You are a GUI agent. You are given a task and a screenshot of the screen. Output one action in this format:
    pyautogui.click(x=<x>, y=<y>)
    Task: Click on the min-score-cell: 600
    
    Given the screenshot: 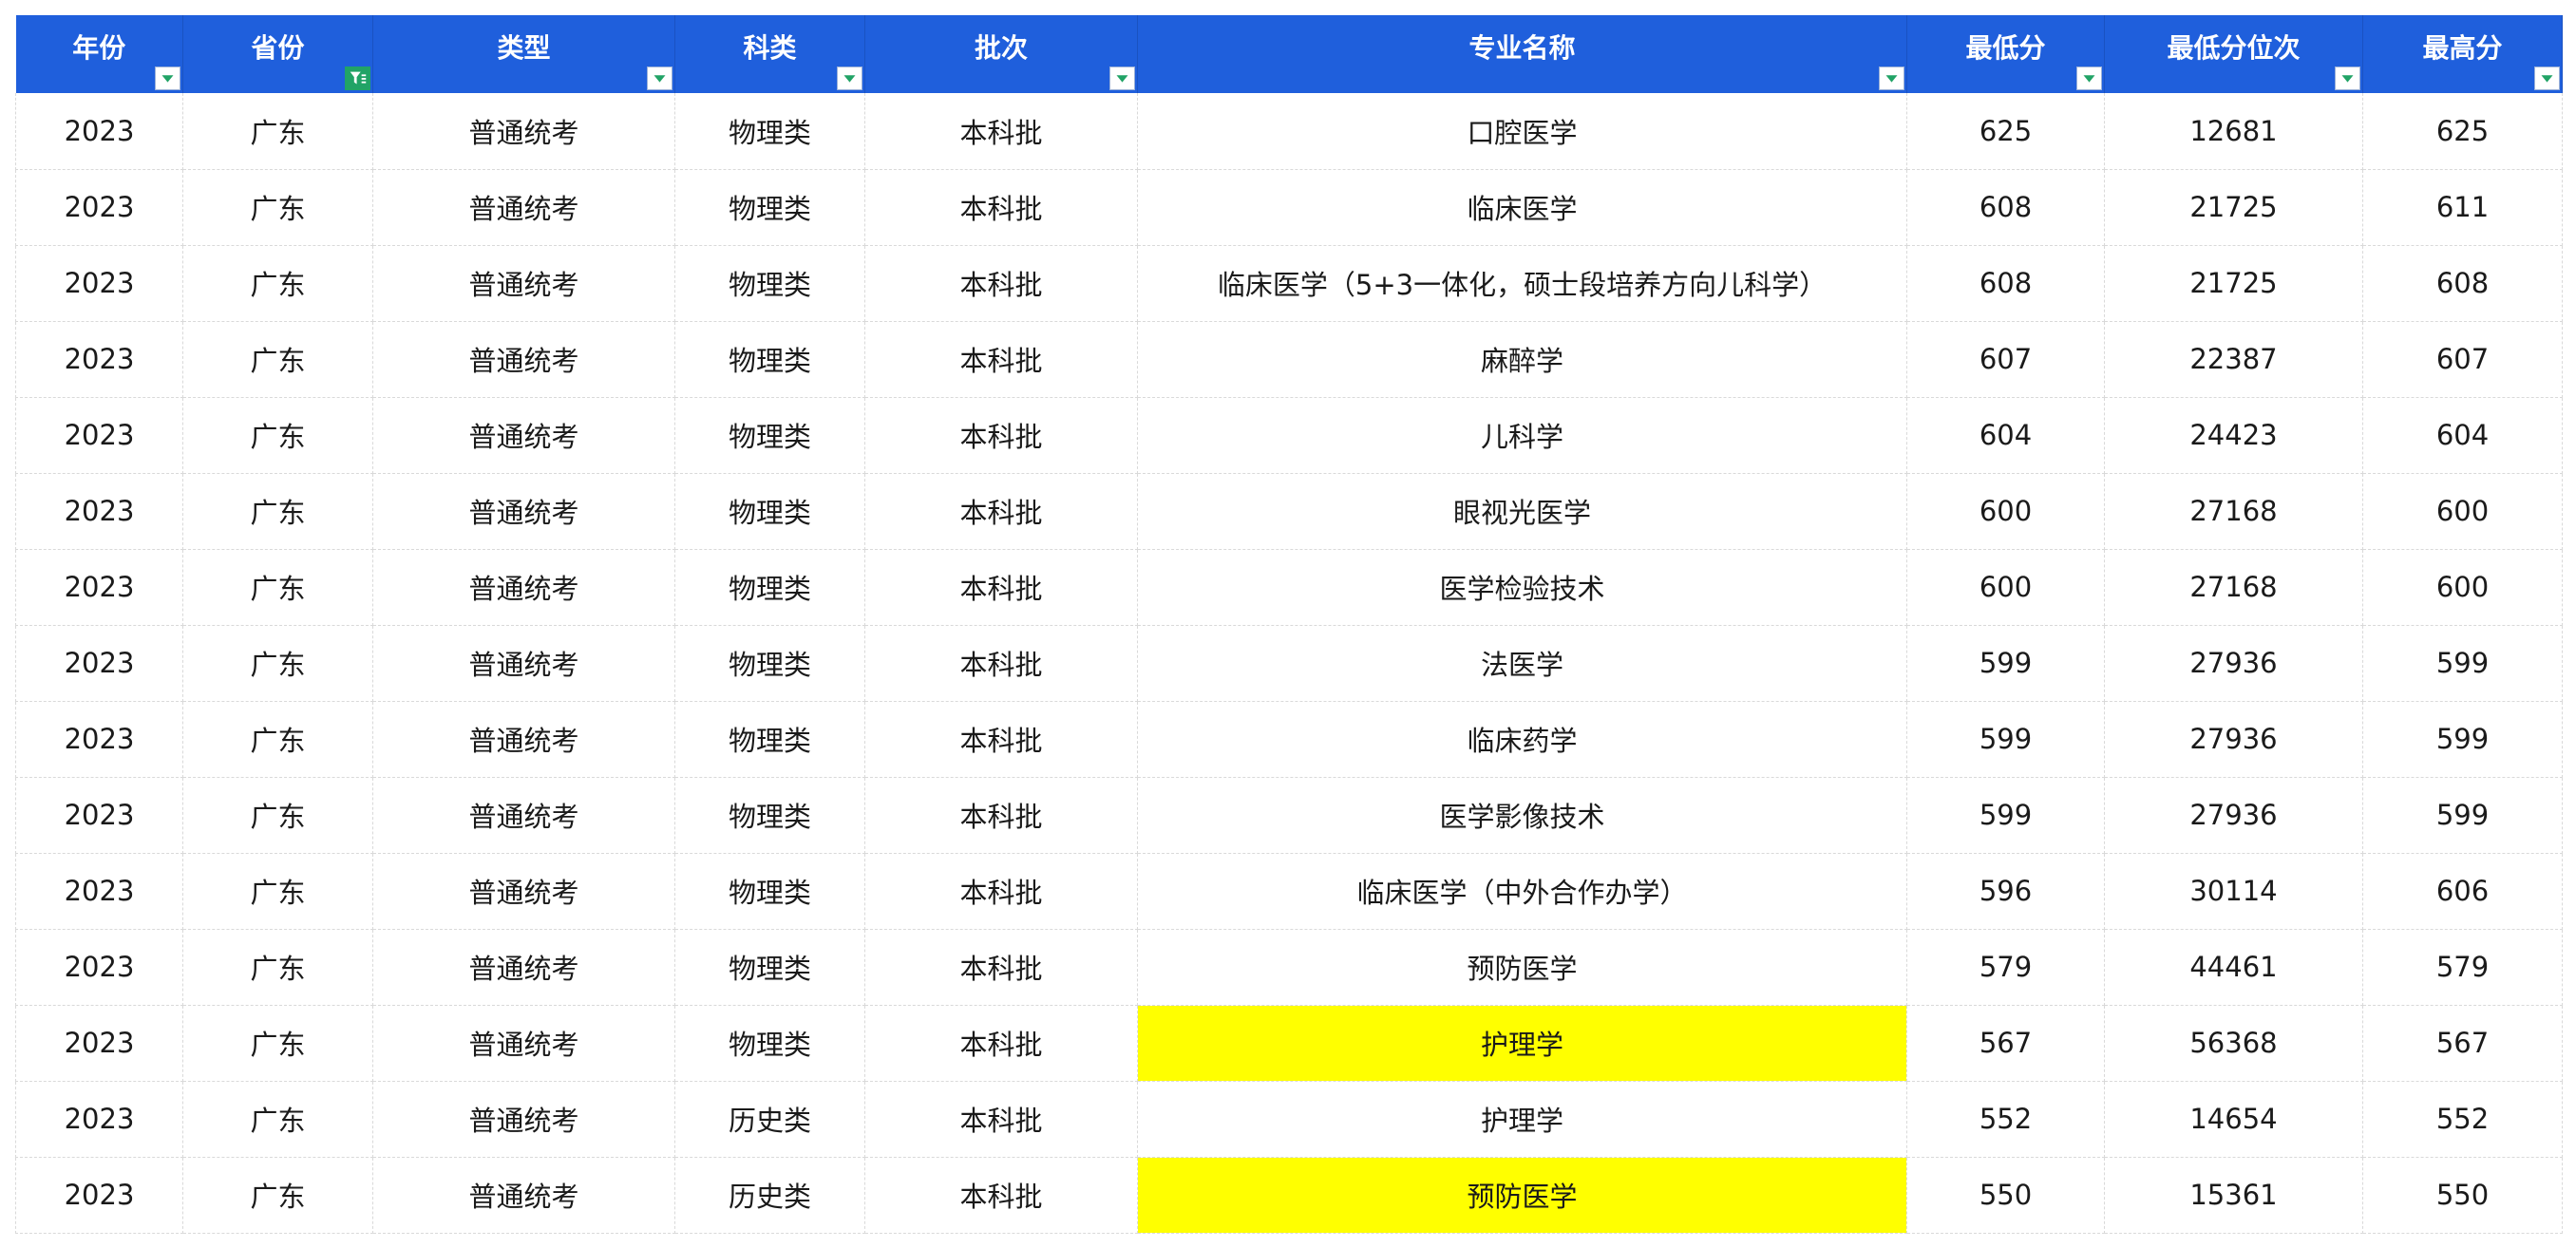 What is the action you would take?
    pyautogui.click(x=2006, y=512)
    